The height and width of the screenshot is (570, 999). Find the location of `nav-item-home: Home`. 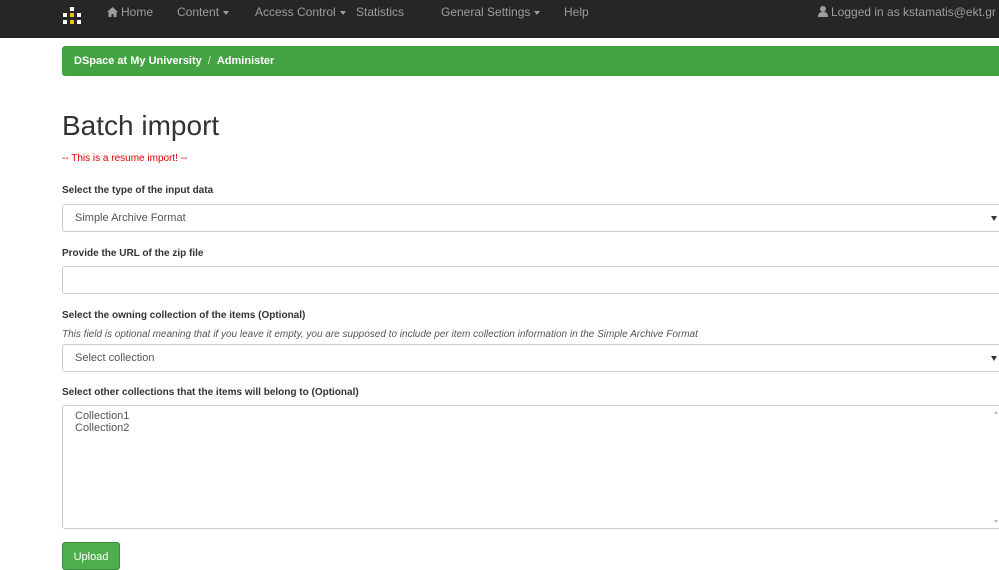

nav-item-home: Home is located at coordinates (130, 12).